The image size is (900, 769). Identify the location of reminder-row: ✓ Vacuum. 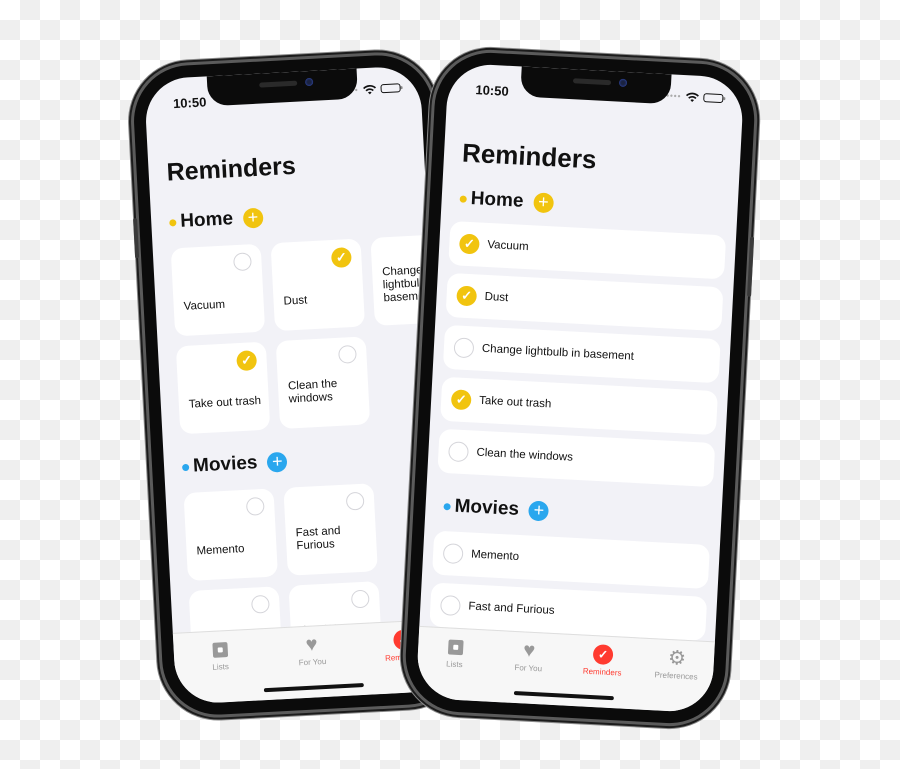
(587, 250).